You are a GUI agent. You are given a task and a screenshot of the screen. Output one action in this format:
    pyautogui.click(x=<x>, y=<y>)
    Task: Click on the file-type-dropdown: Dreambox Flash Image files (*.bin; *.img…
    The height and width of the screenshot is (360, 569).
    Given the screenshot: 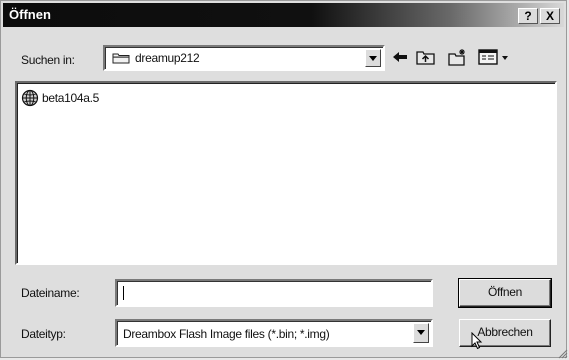 What is the action you would take?
    pyautogui.click(x=274, y=333)
    